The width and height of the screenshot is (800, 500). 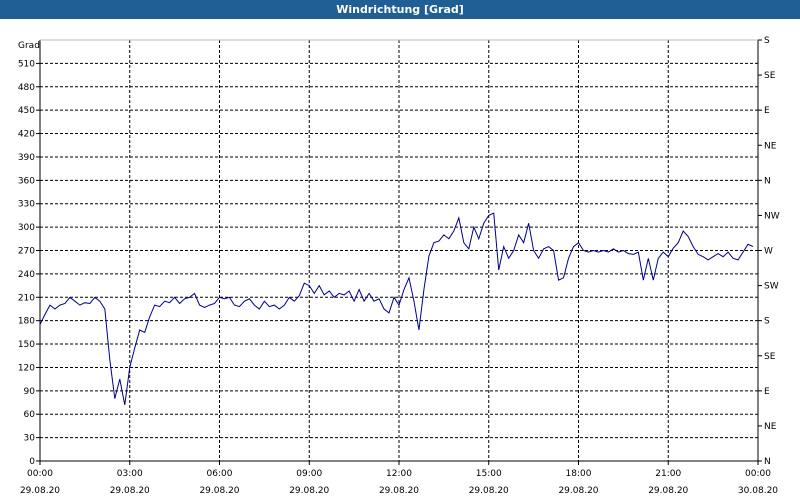 What do you see at coordinates (26, 64) in the screenshot?
I see `y-tick-label: 510` at bounding box center [26, 64].